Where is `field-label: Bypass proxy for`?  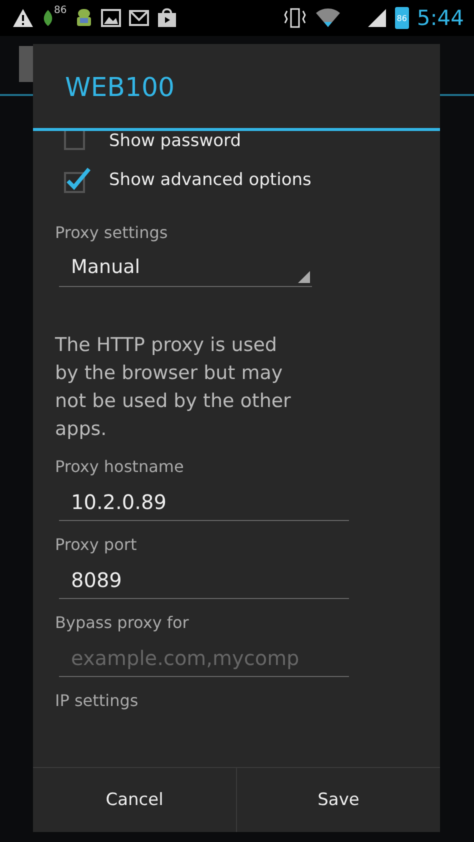
field-label: Bypass proxy for is located at coordinates (122, 622).